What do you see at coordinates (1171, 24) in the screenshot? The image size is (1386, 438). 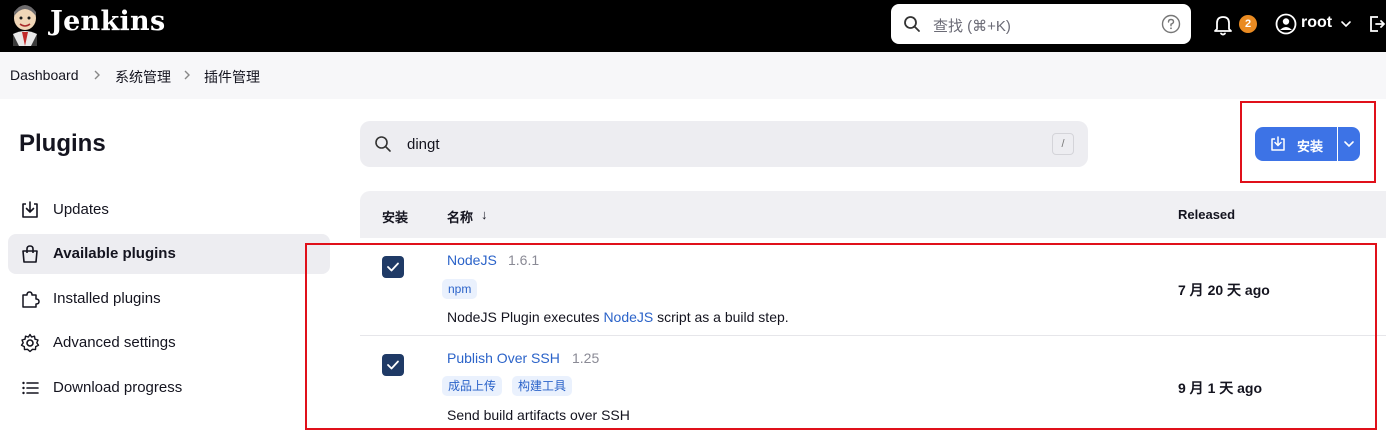 I see `help-icon` at bounding box center [1171, 24].